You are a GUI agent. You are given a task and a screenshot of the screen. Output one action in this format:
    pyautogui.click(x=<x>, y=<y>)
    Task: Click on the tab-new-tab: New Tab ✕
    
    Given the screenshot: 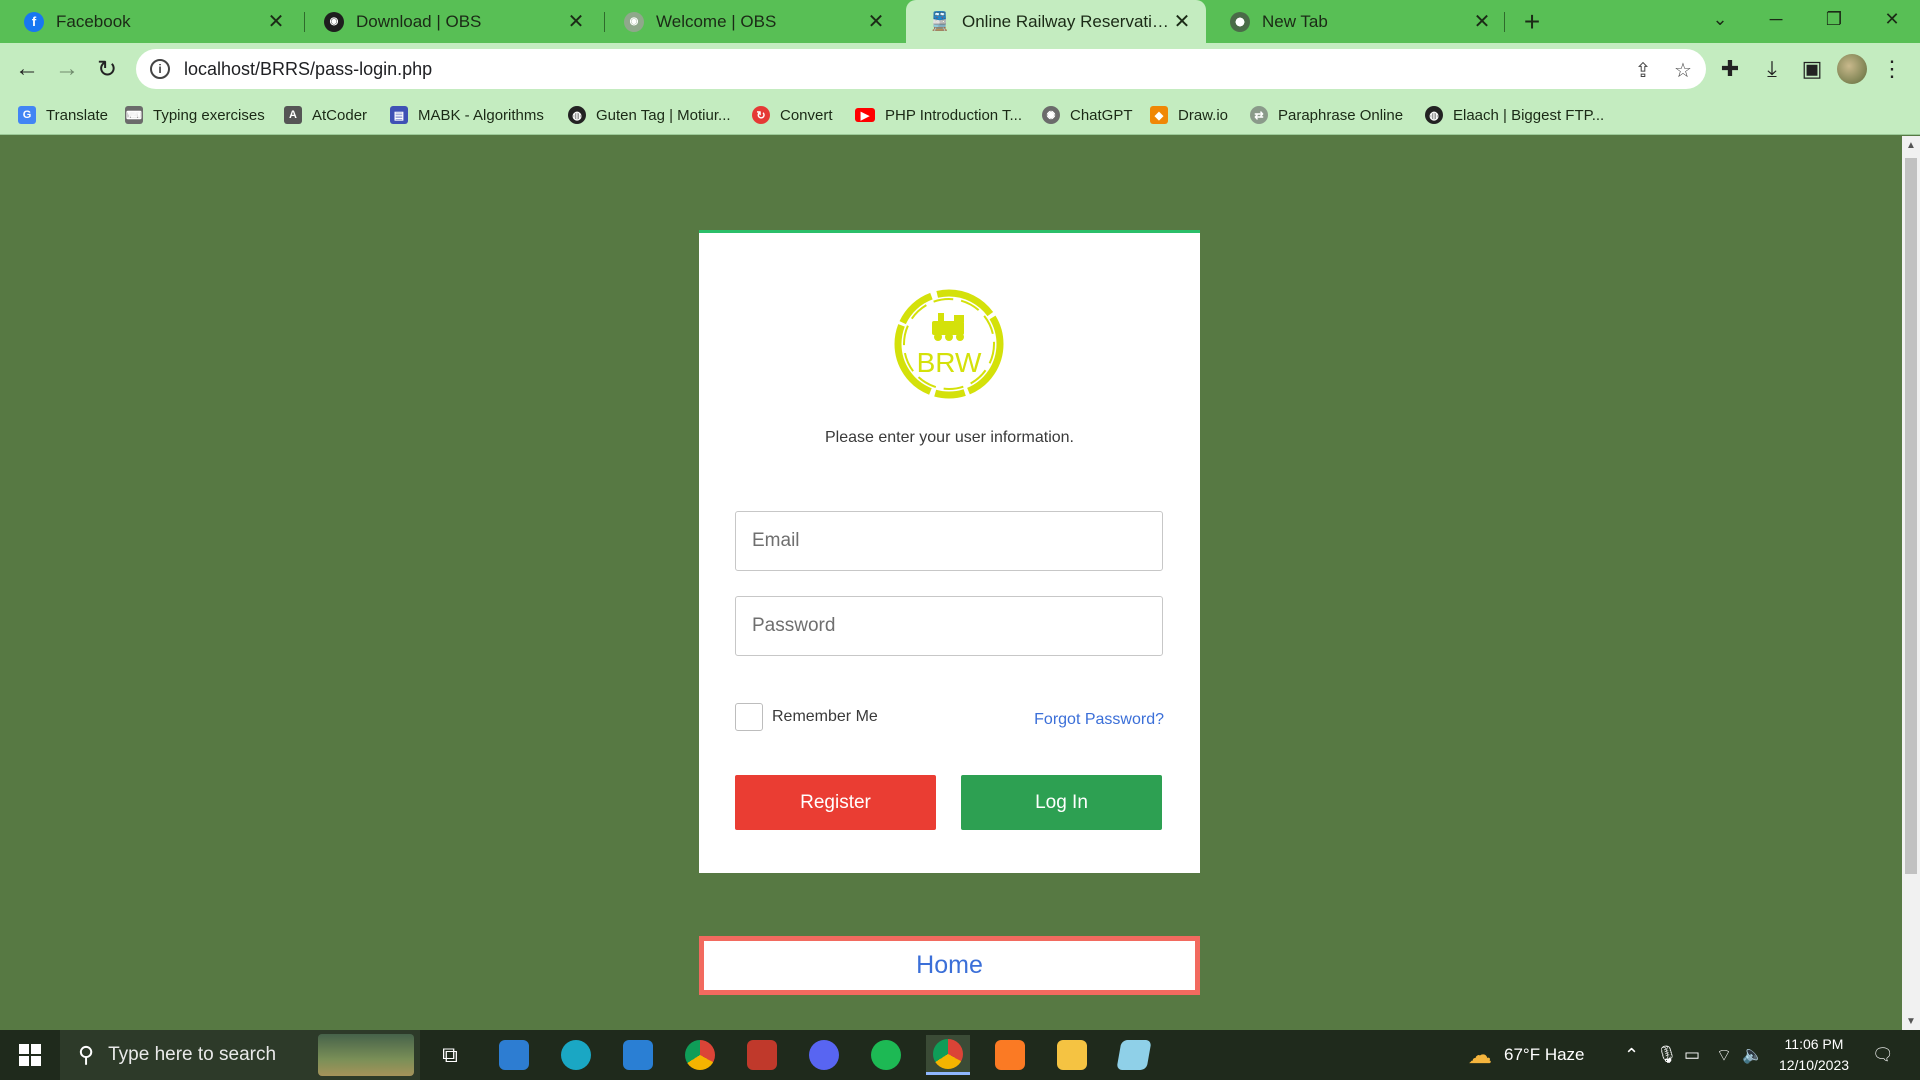 What is the action you would take?
    pyautogui.click(x=1356, y=21)
    